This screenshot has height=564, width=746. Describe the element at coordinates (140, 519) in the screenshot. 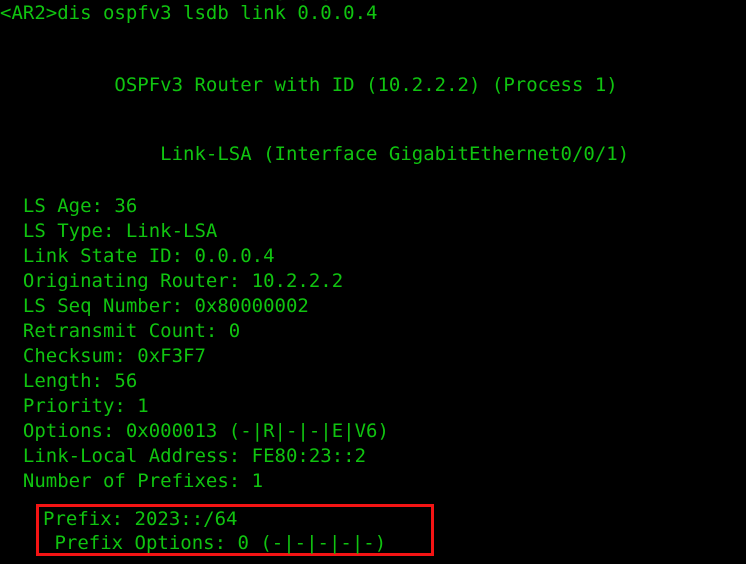

I see `field-prefix: Prefix: 2023::/64` at that location.